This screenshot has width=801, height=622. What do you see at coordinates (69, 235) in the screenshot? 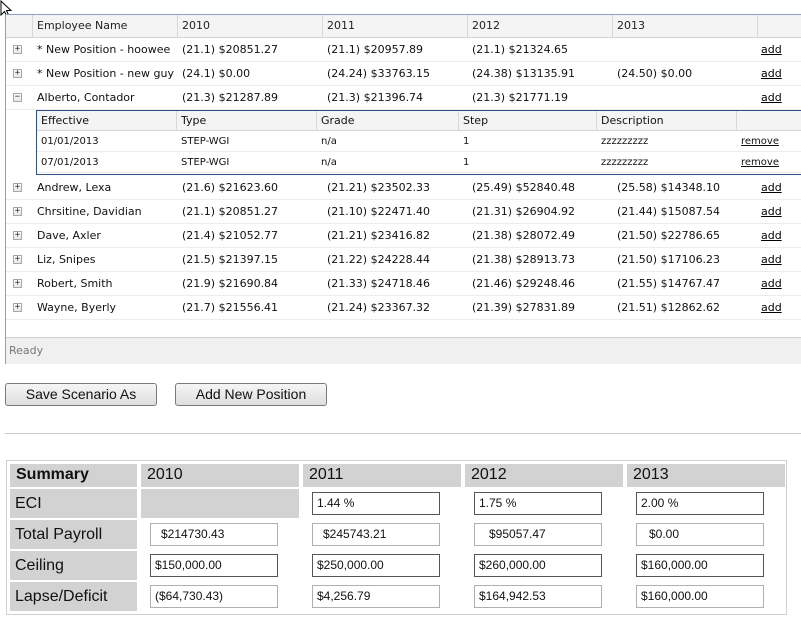
I see `employee-name: Dave, Axler` at bounding box center [69, 235].